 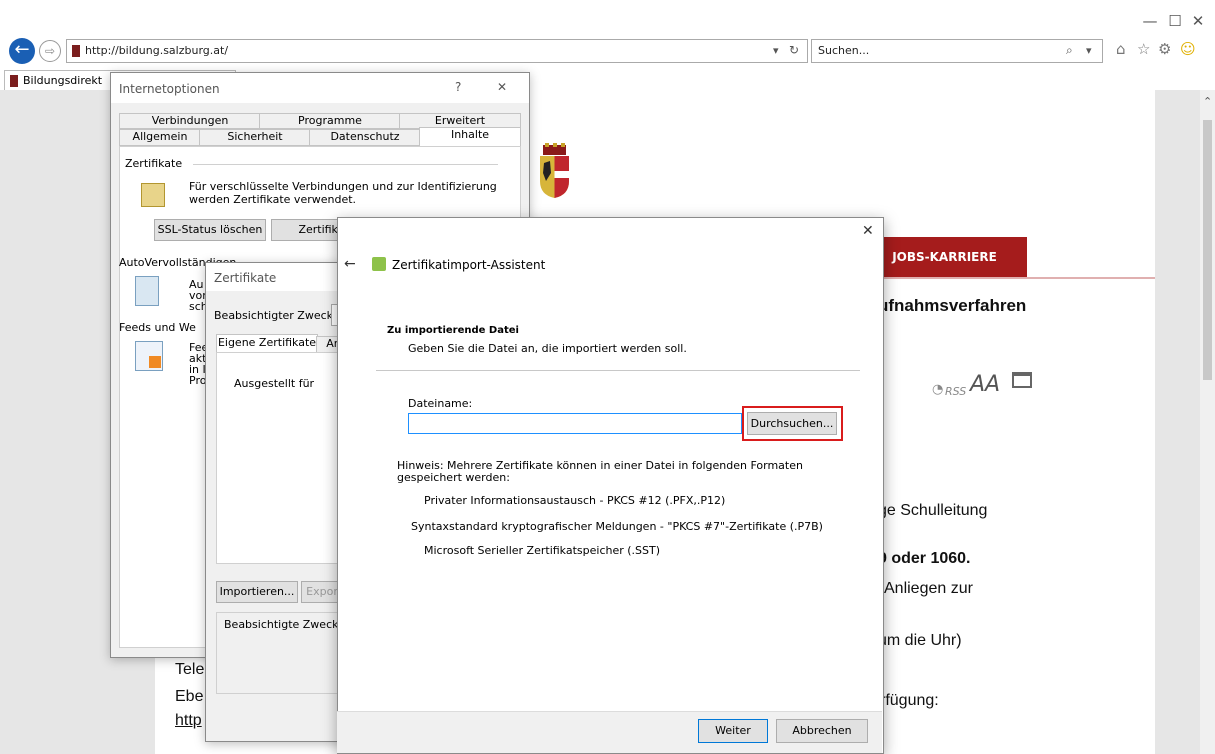 What do you see at coordinates (957, 51) in the screenshot?
I see `search-box: Suchen... ⌕ ▾` at bounding box center [957, 51].